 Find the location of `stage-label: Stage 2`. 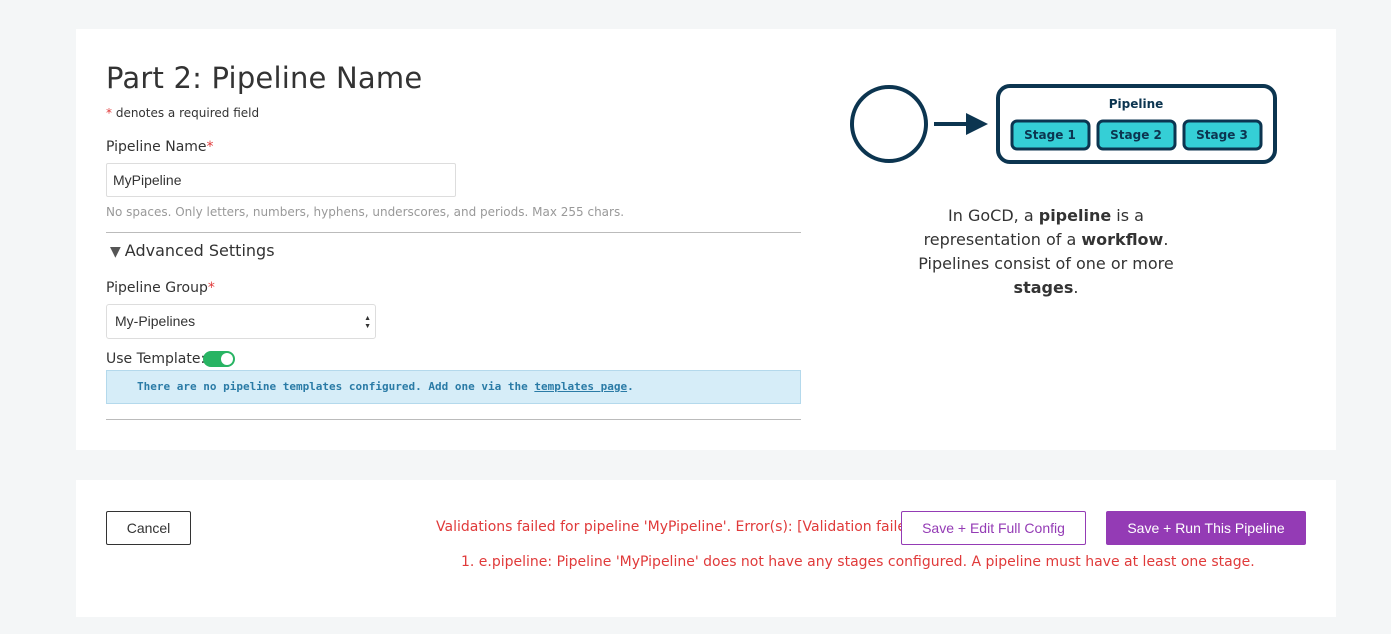

stage-label: Stage 2 is located at coordinates (1136, 135).